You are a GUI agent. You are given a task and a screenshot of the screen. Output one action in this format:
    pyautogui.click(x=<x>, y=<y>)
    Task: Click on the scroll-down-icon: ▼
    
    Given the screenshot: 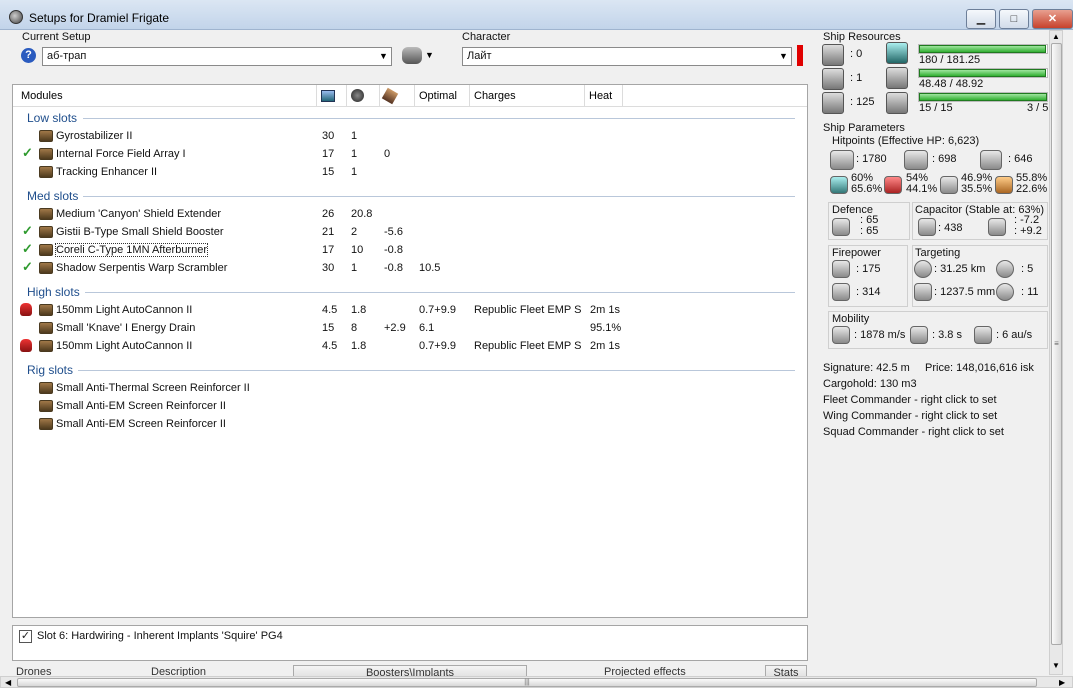 What is the action you would take?
    pyautogui.click(x=1056, y=665)
    